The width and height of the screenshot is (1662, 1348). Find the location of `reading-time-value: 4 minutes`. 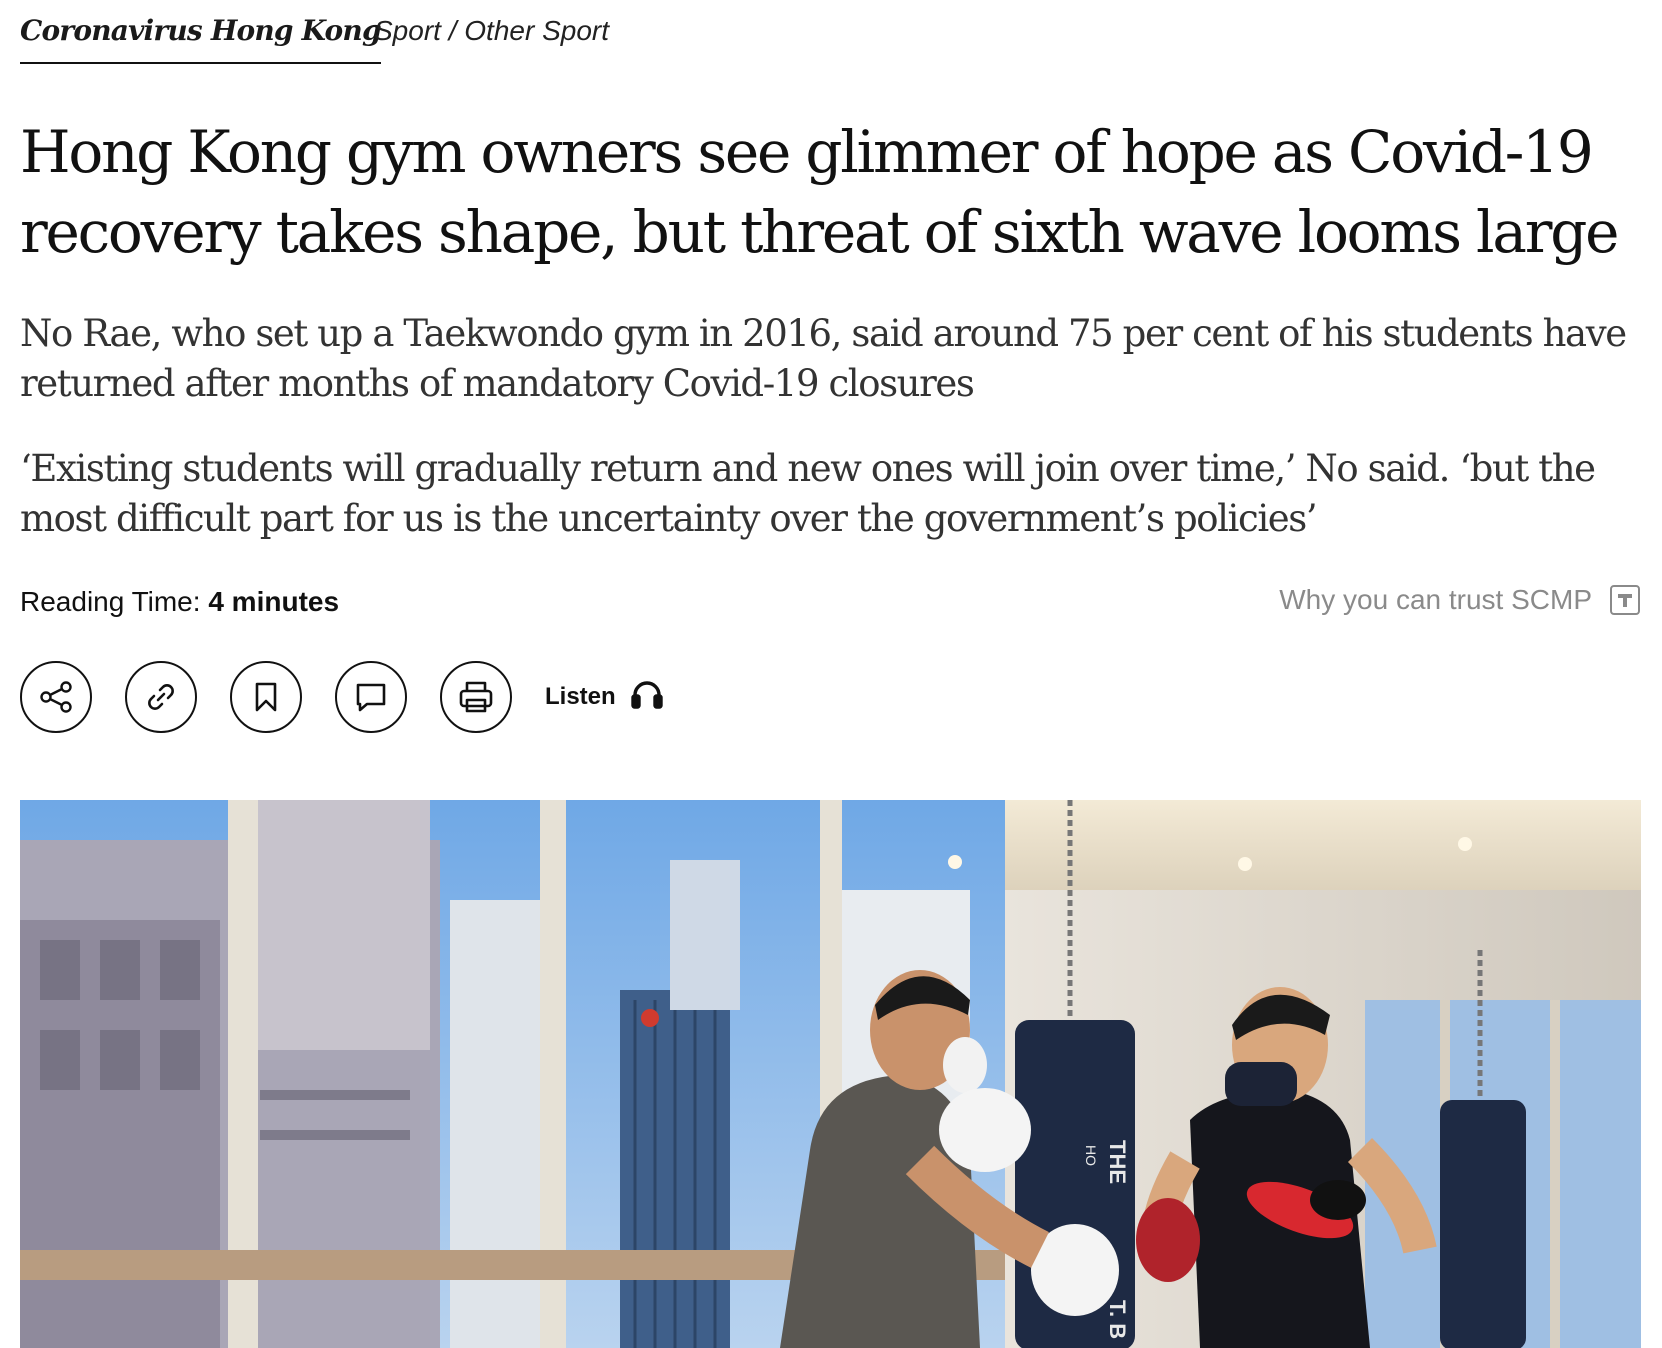

reading-time-value: 4 minutes is located at coordinates (274, 601).